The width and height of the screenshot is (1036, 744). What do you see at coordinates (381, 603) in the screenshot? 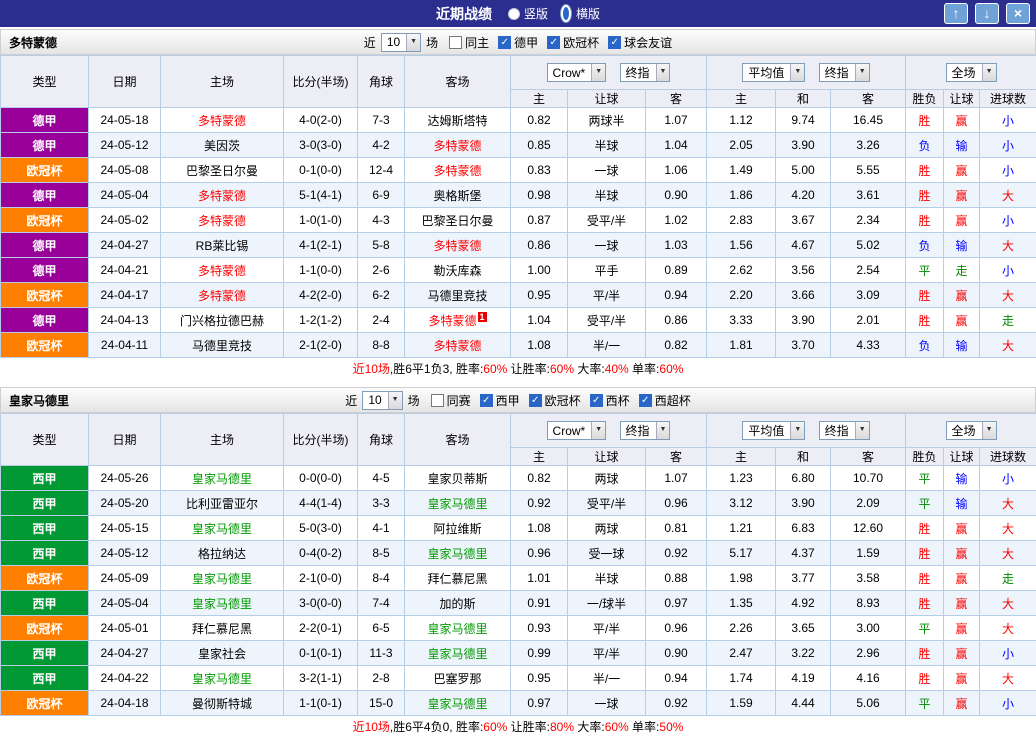
I see `corners: 7-4` at bounding box center [381, 603].